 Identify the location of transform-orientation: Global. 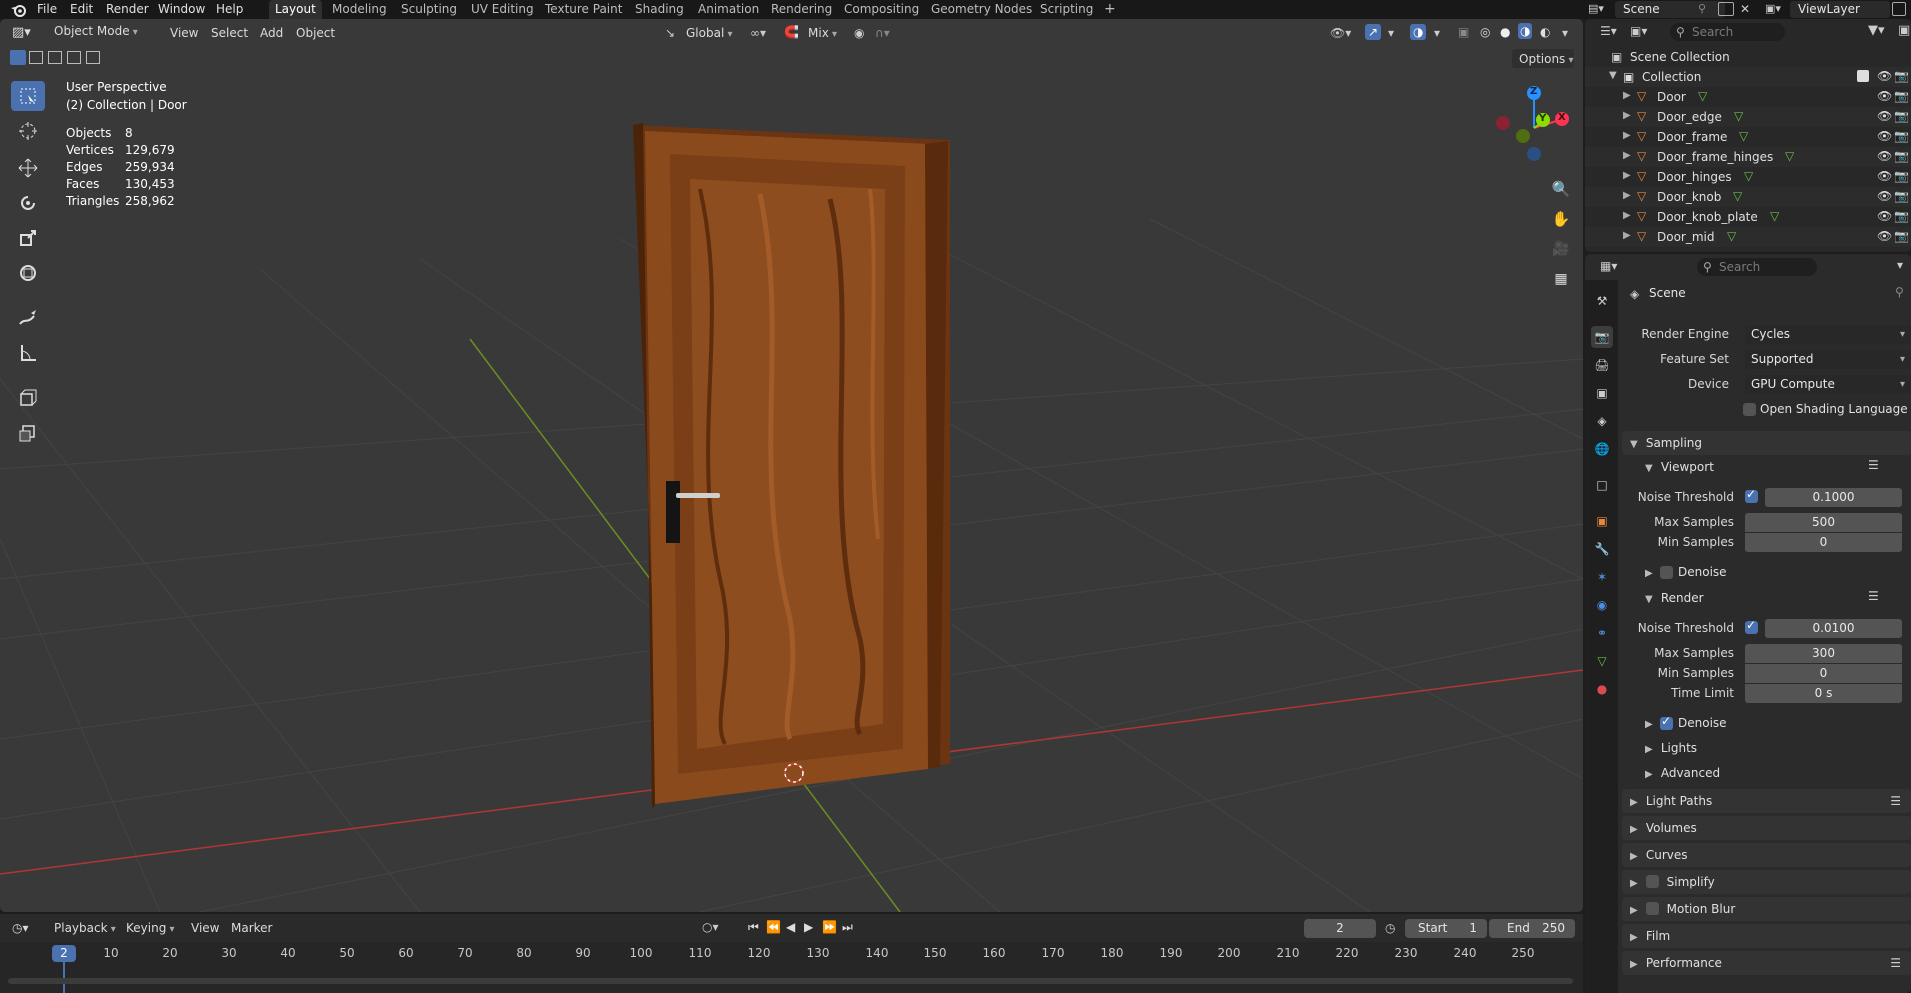
(709, 34).